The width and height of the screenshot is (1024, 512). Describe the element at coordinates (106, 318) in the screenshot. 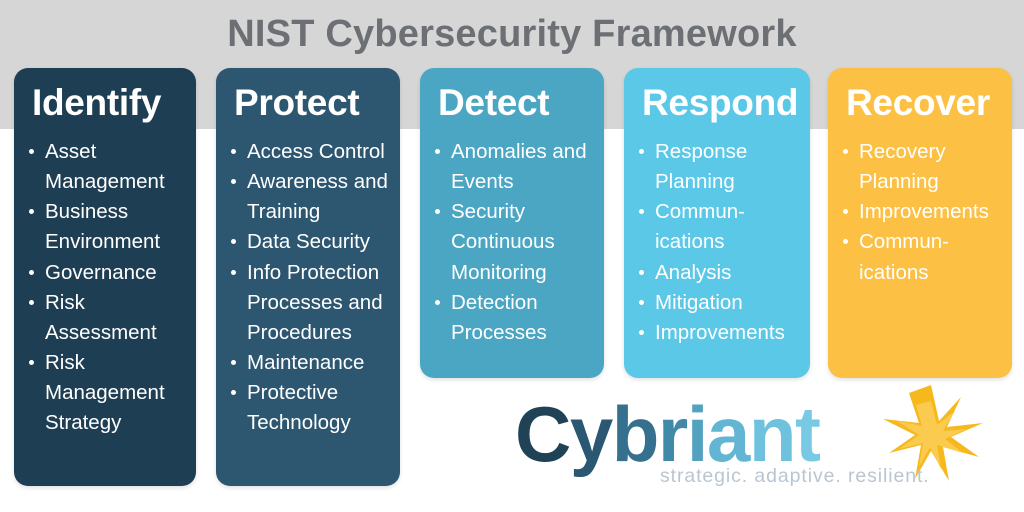

I see `list-item: Risk Assessment` at that location.